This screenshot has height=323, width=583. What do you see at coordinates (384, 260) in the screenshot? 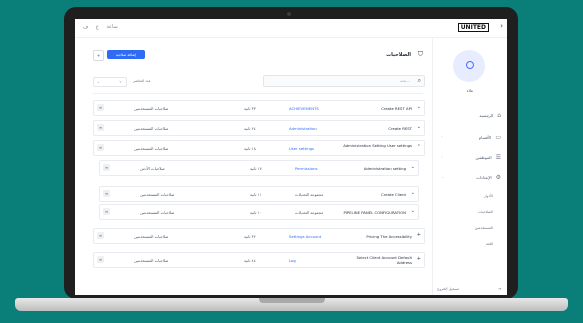
I see `row-title: Select Client Account Default Address` at bounding box center [384, 260].